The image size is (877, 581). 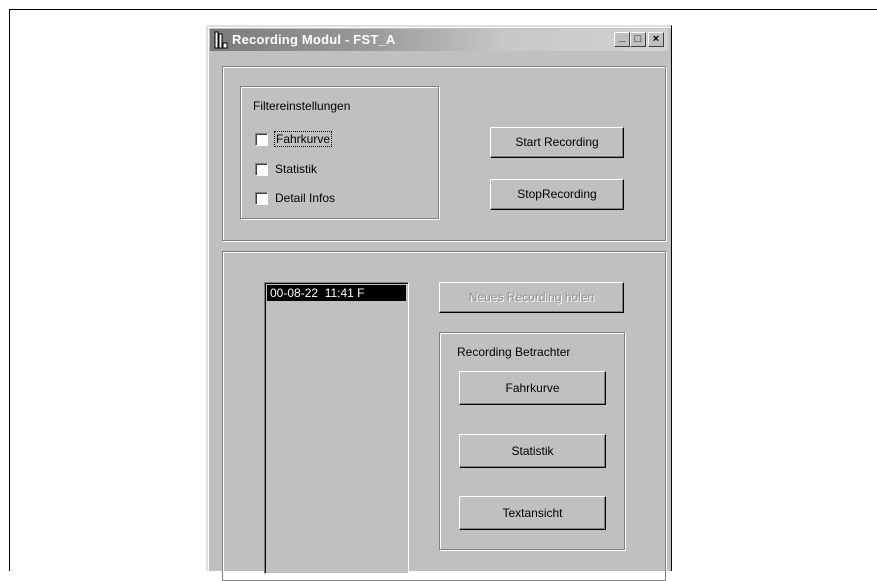 I want to click on frame-top-line, so click(x=443, y=9).